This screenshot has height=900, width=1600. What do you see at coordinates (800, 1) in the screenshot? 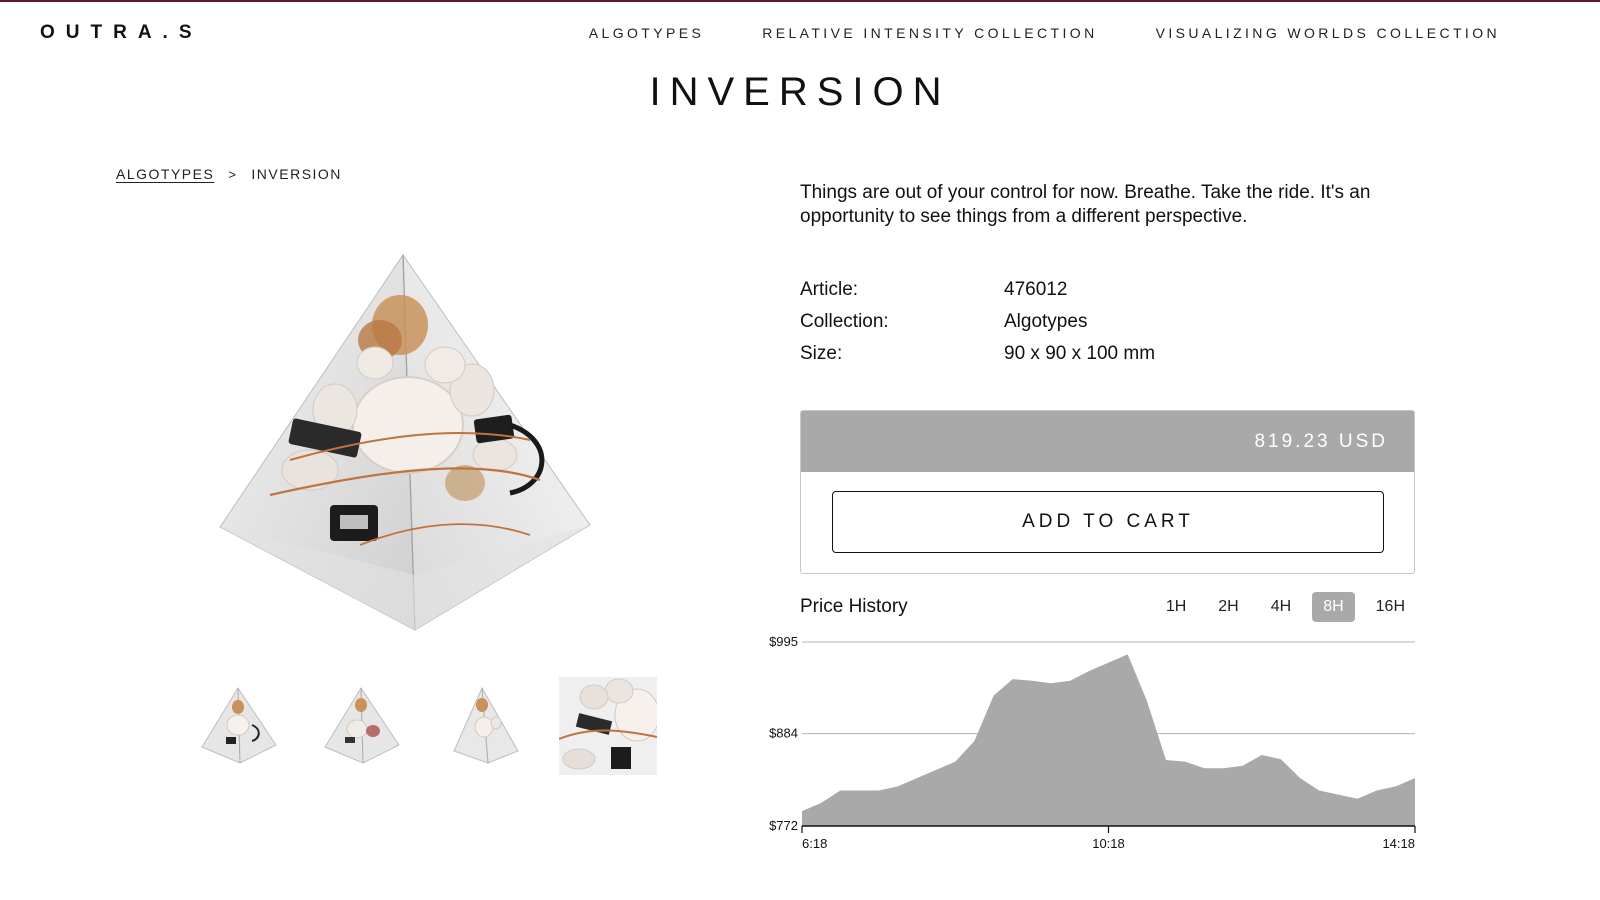
I see `top-accent-bar` at bounding box center [800, 1].